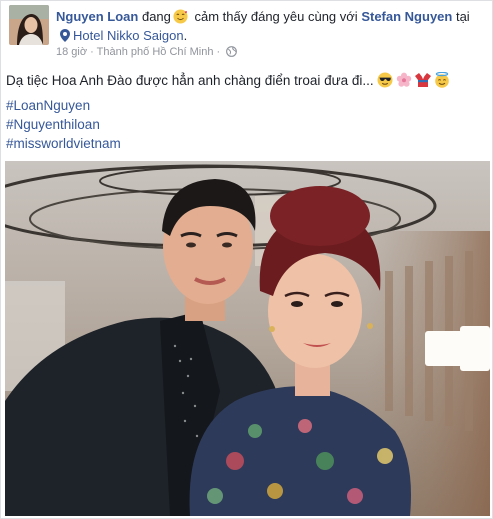 The height and width of the screenshot is (519, 493). Describe the element at coordinates (63, 143) in the screenshot. I see `hashtag-link: #missworldvietnam` at that location.